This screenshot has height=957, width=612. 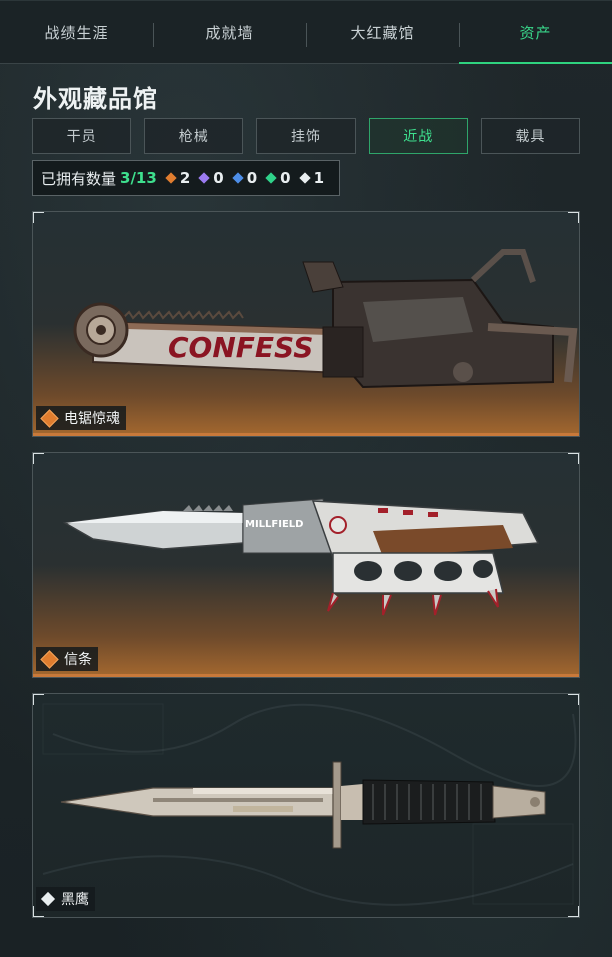 I want to click on rarity-stat-purple: 0, so click(x=211, y=178).